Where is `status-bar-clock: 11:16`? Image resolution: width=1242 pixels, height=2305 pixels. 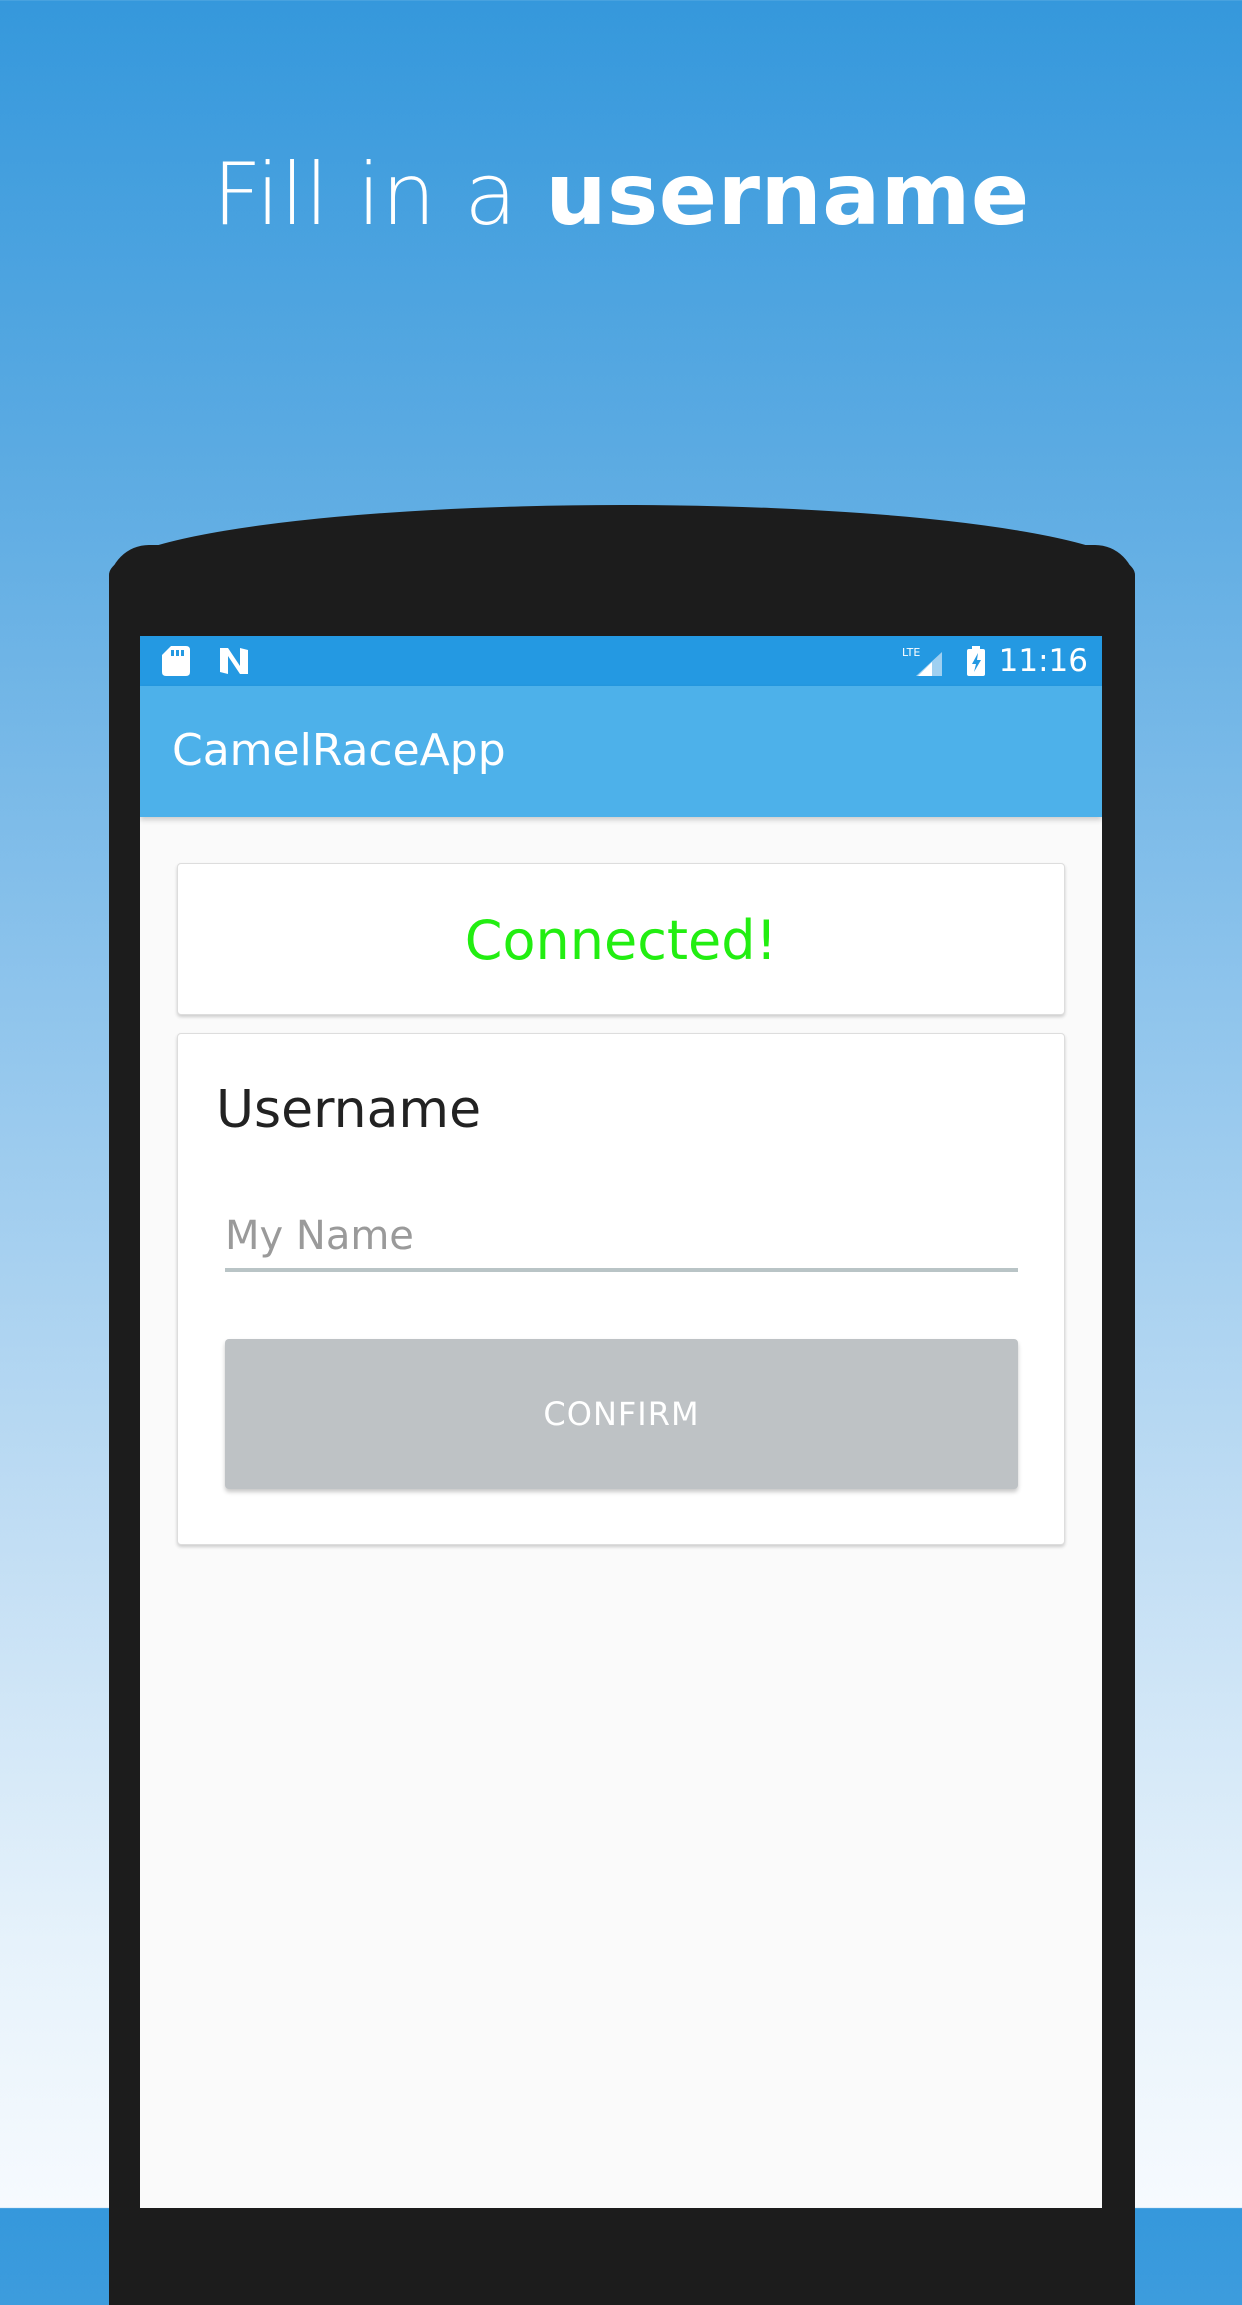 status-bar-clock: 11:16 is located at coordinates (1043, 661).